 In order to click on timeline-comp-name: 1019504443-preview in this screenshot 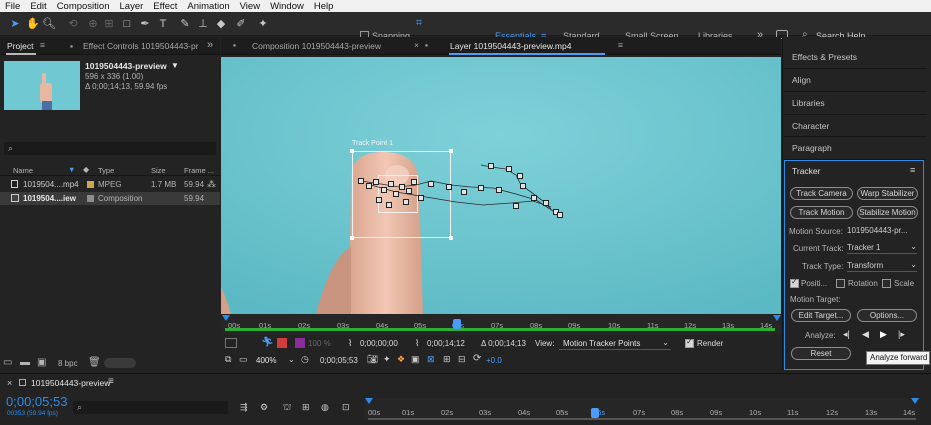, I will do `click(70, 383)`.